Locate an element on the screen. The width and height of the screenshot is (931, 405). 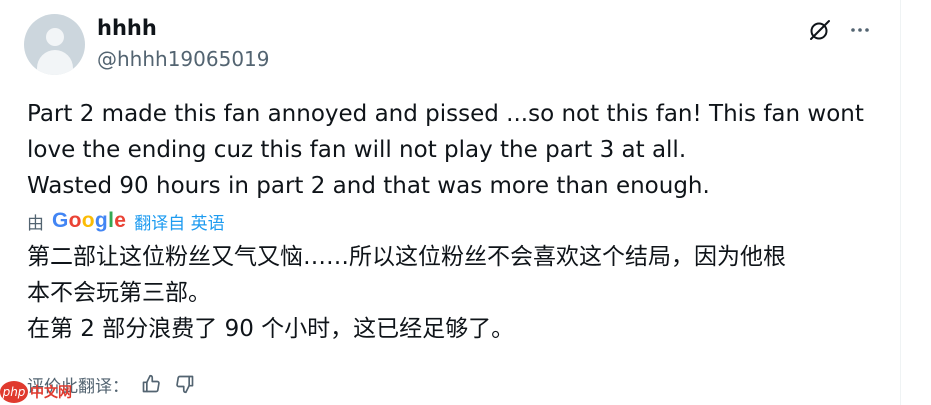
translated-line: 在第 2 部分浪费了 90 个小时，这已经足够了。 is located at coordinates (271, 329).